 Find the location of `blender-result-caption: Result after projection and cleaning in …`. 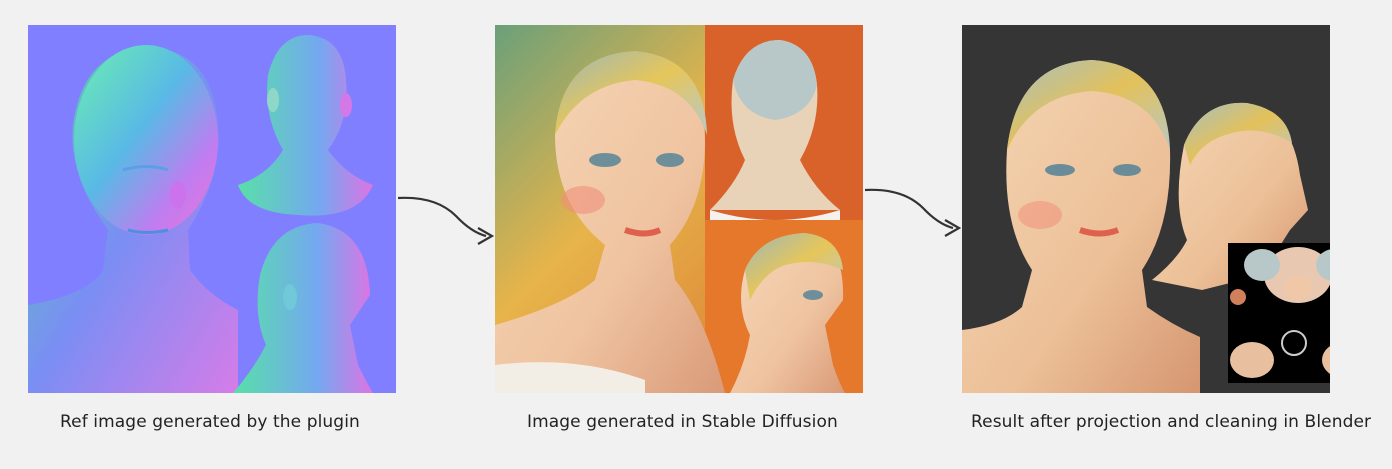

blender-result-caption: Result after projection and cleaning in … is located at coordinates (1171, 422).